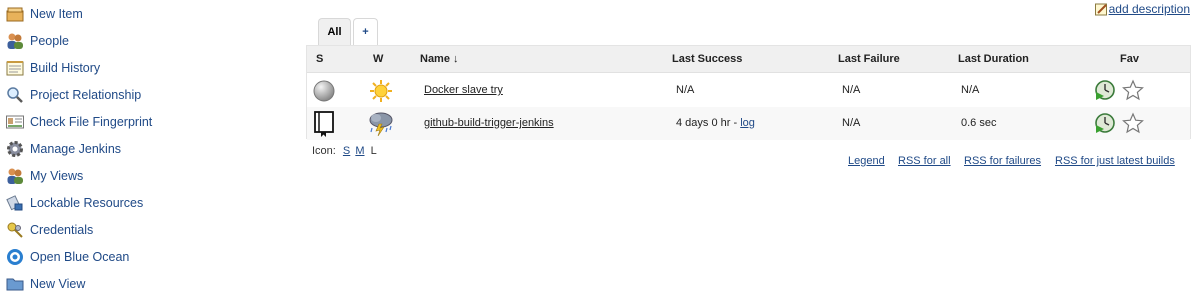 The image size is (1200, 297). I want to click on icon-size-small-link: S, so click(346, 151).